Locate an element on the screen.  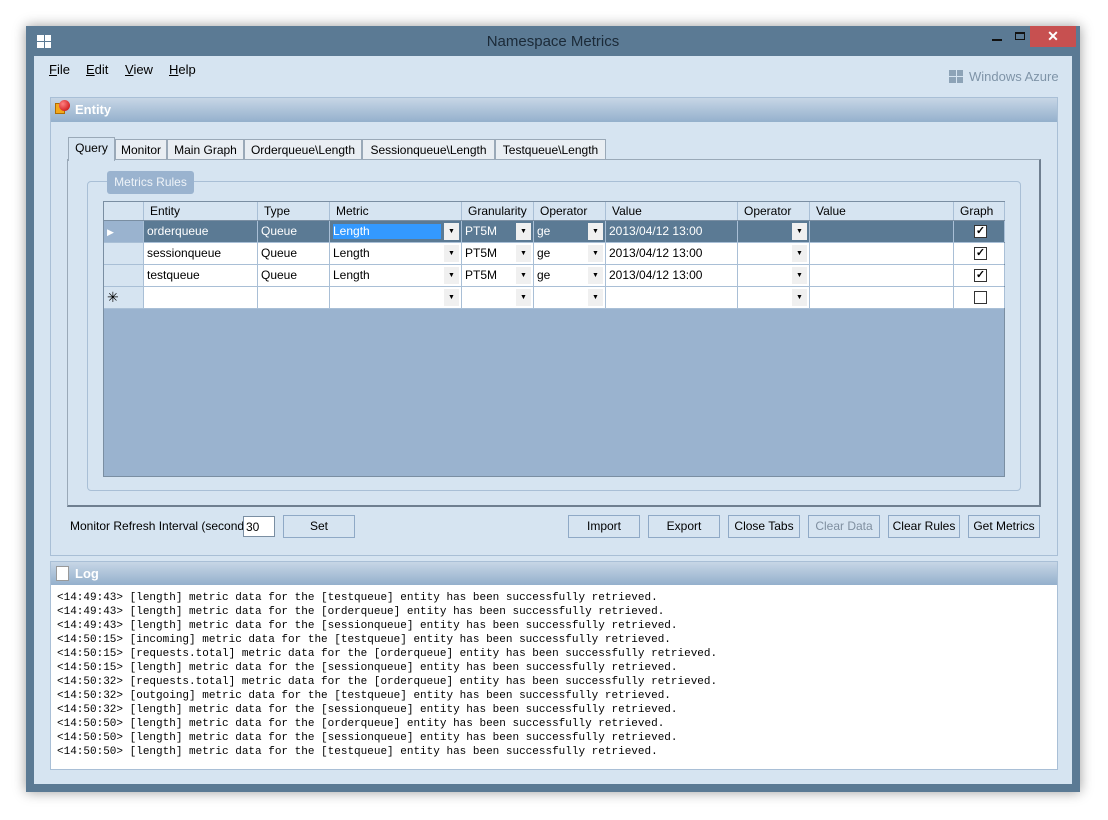
entity-cell: sessionqueue is located at coordinates (201, 253).